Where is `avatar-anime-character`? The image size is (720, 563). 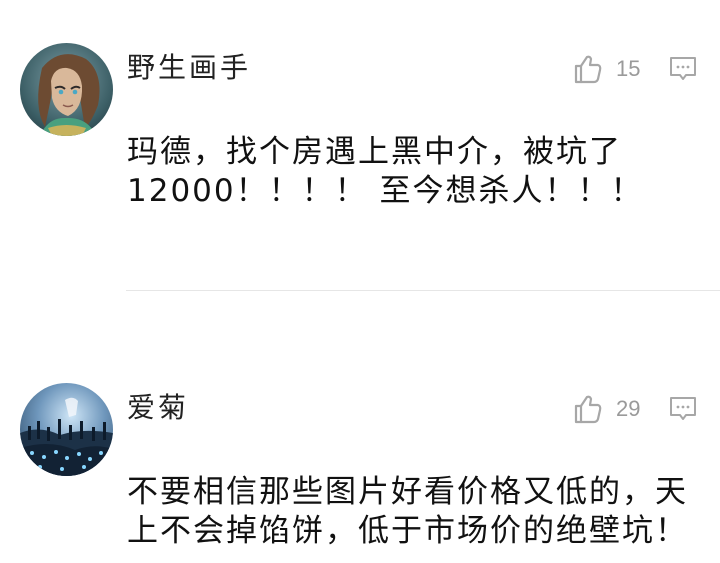 avatar-anime-character is located at coordinates (66, 89).